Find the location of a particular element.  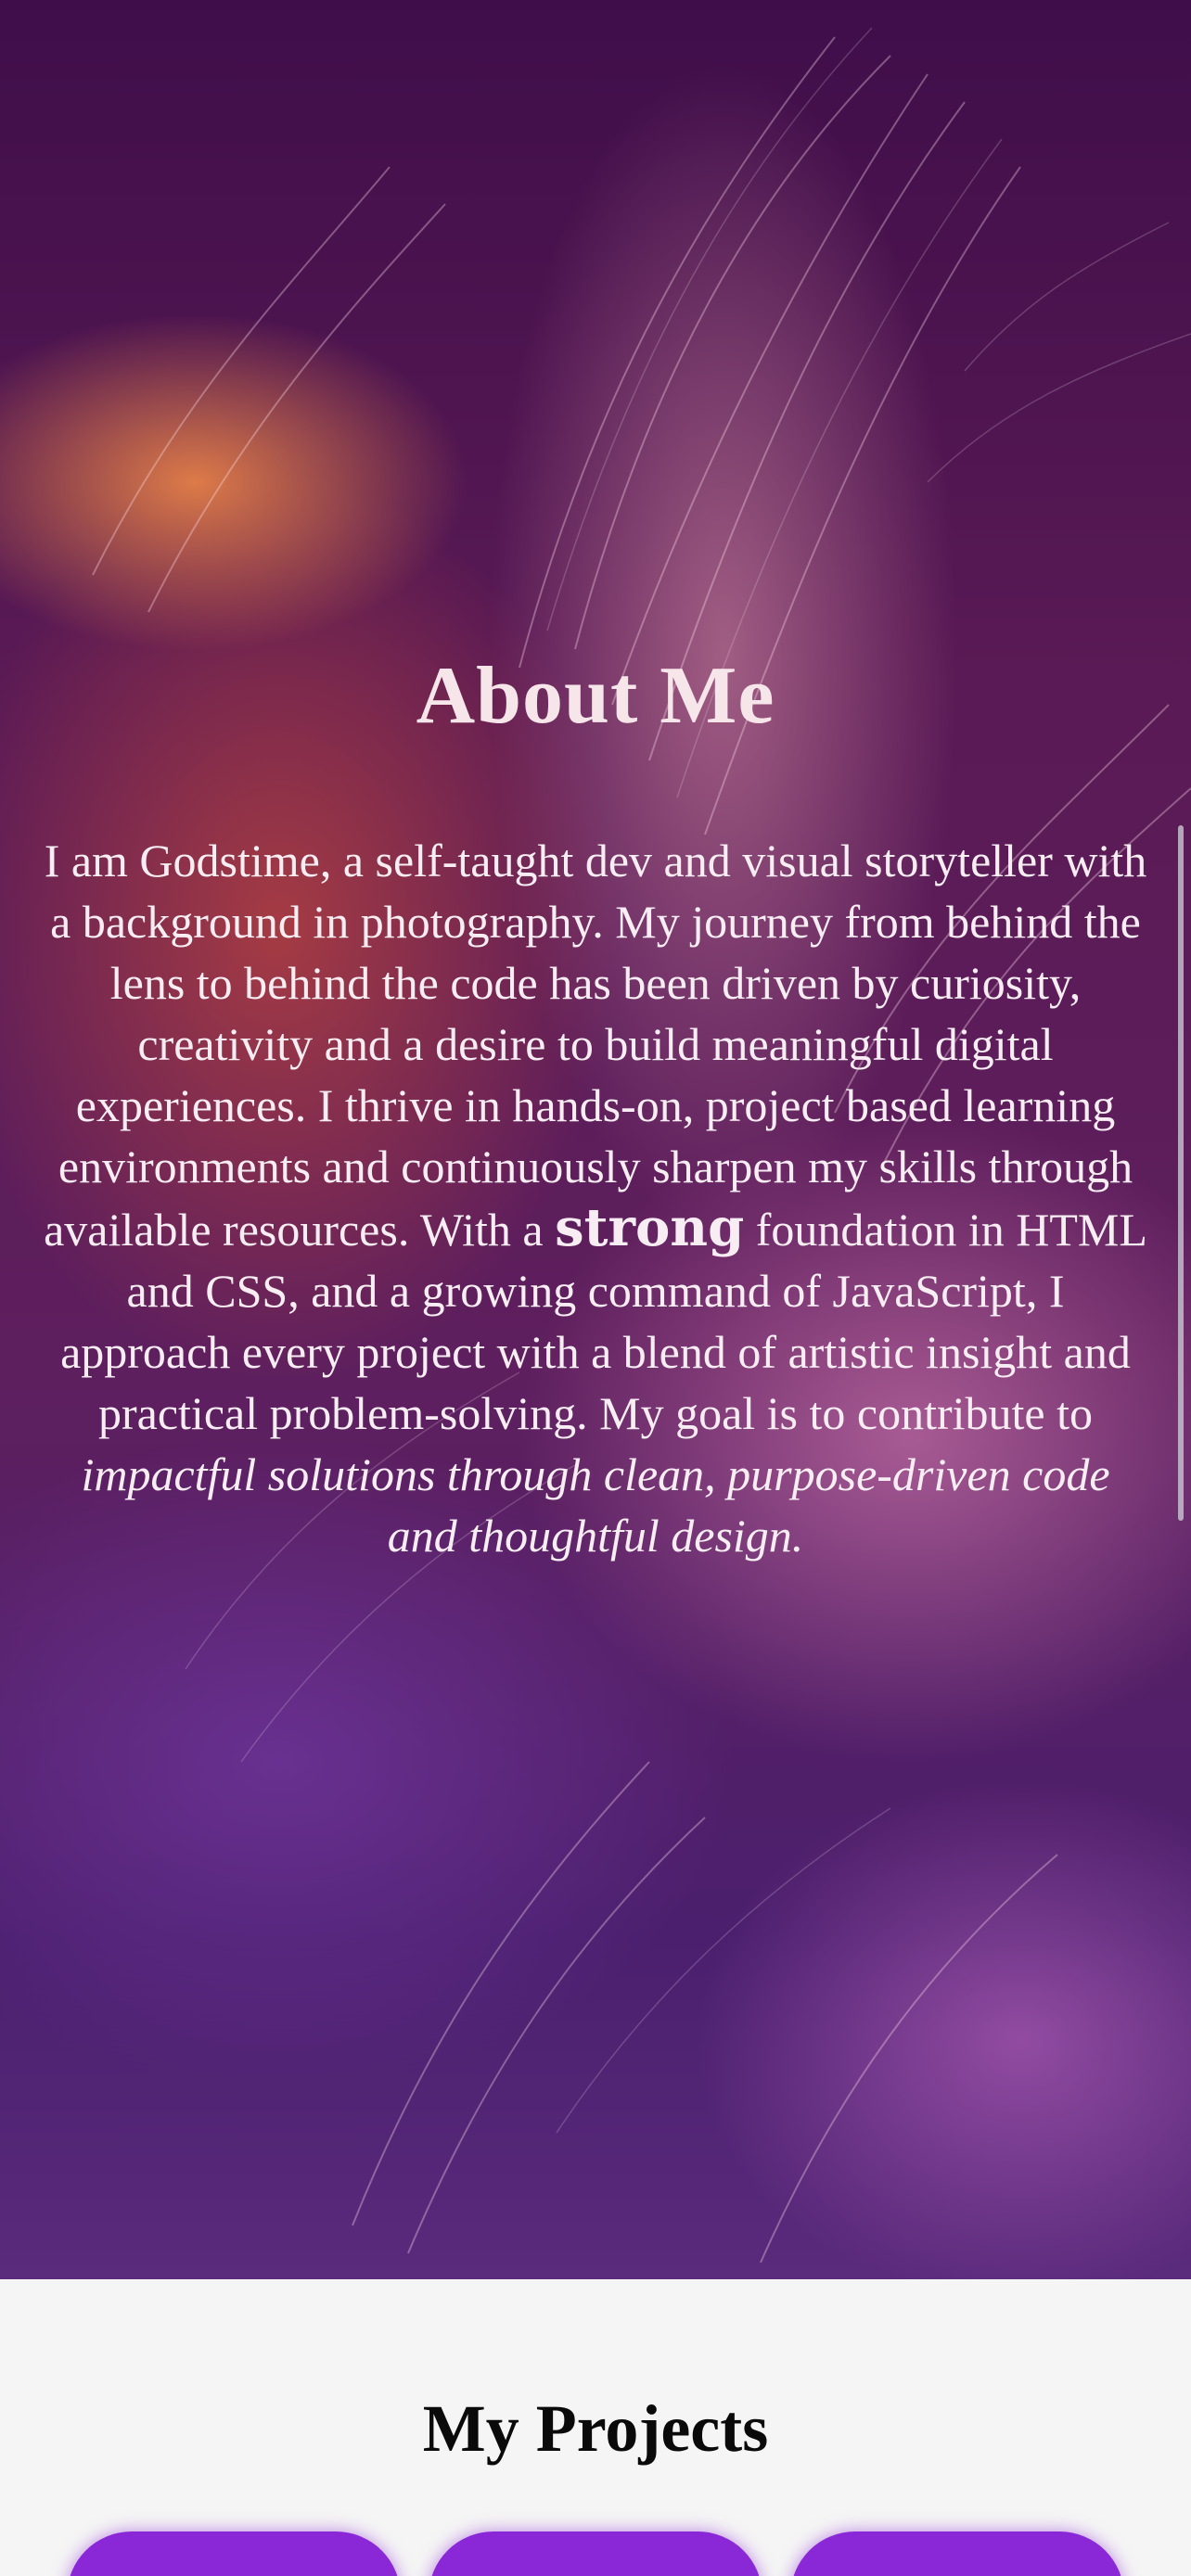

about-title: About Me is located at coordinates (595, 696).